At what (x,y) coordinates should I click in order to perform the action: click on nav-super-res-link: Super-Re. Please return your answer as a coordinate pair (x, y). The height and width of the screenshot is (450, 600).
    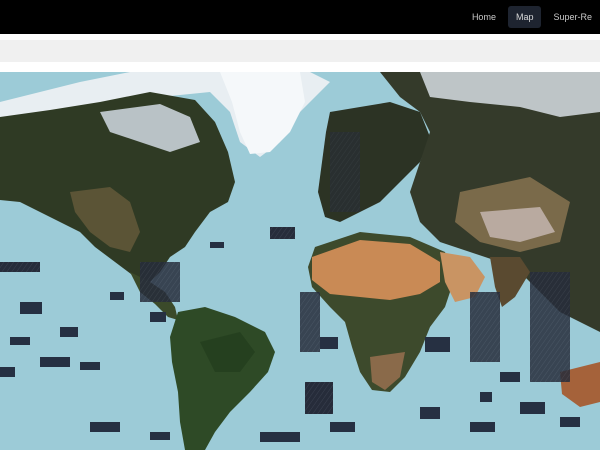
    Looking at the image, I should click on (572, 17).